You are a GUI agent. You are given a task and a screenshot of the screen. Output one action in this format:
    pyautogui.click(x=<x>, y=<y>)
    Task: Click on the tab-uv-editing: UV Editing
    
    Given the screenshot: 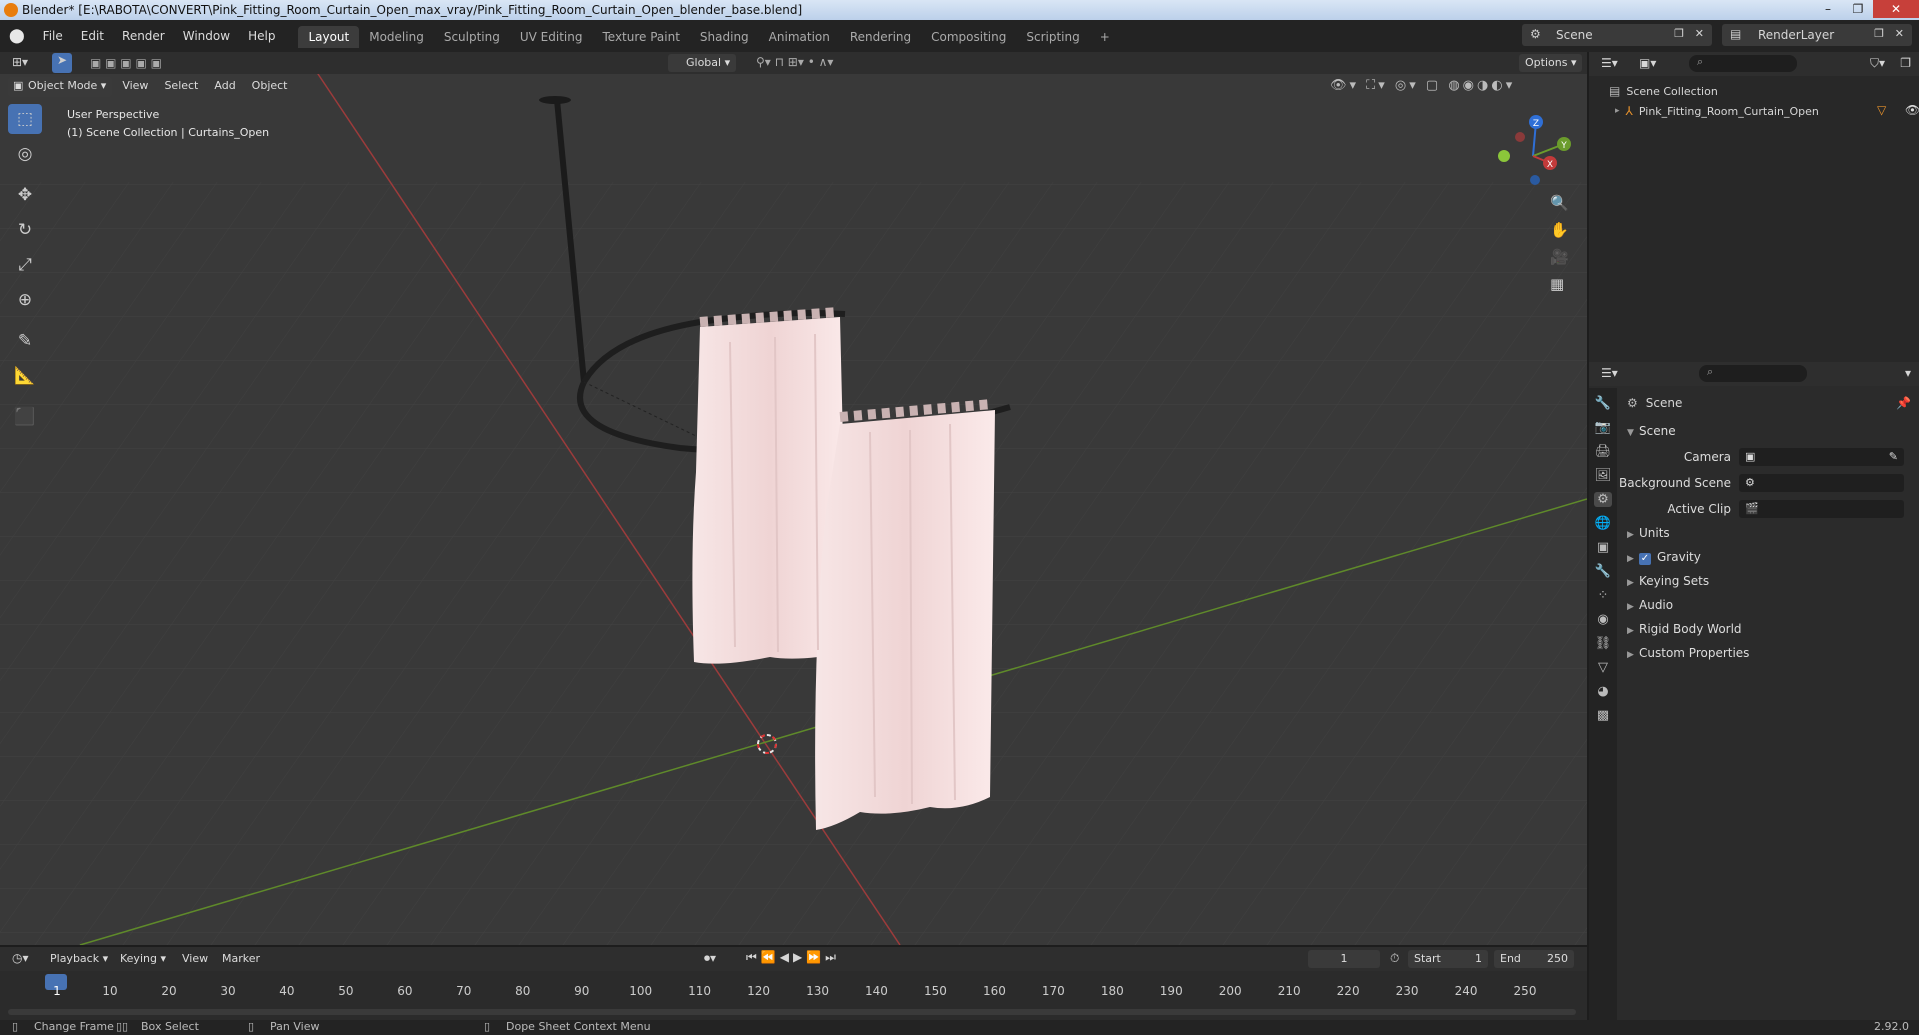 What is the action you would take?
    pyautogui.click(x=551, y=37)
    